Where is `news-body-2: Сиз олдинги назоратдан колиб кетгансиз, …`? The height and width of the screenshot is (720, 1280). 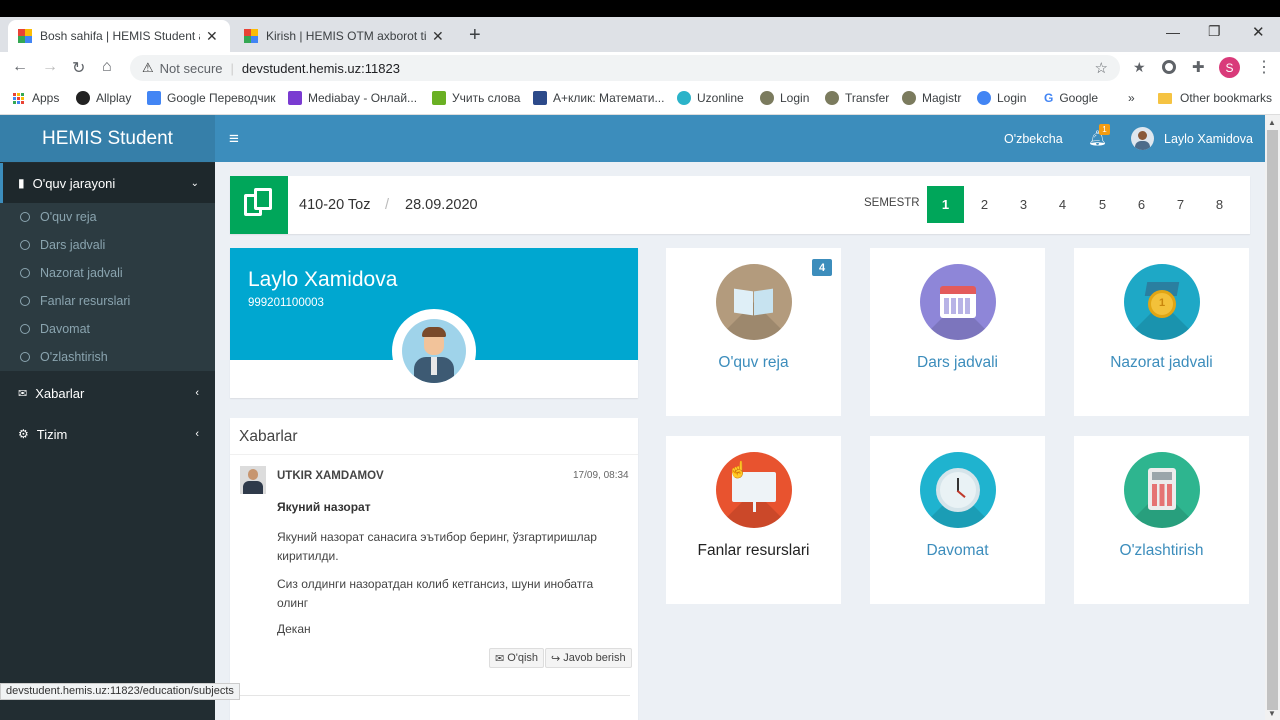 news-body-2: Сиз олдинги назоратдан колиб кетгансиз, … is located at coordinates (435, 593).